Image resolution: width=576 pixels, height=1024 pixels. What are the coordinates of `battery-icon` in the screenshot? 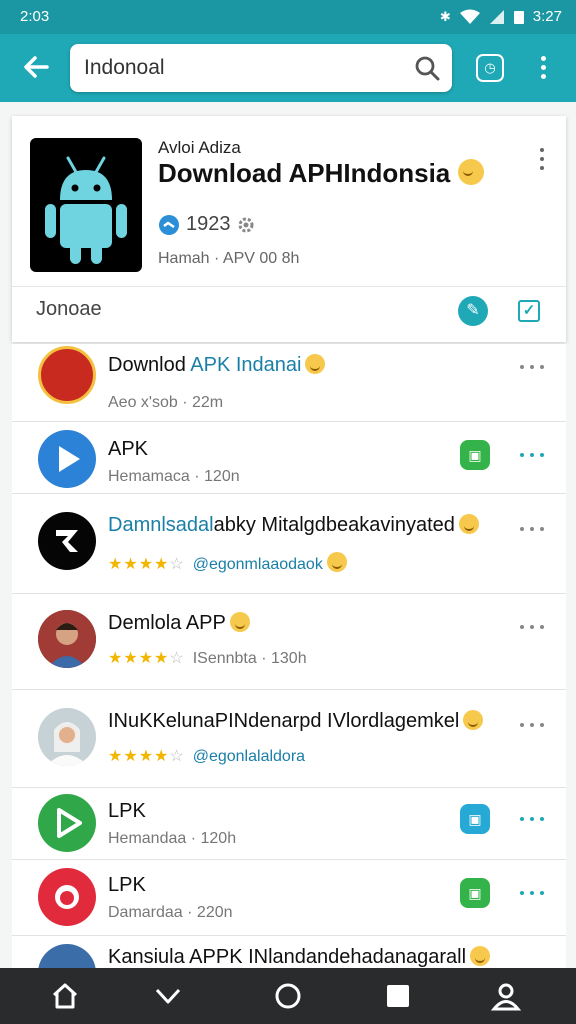 It's located at (518, 17).